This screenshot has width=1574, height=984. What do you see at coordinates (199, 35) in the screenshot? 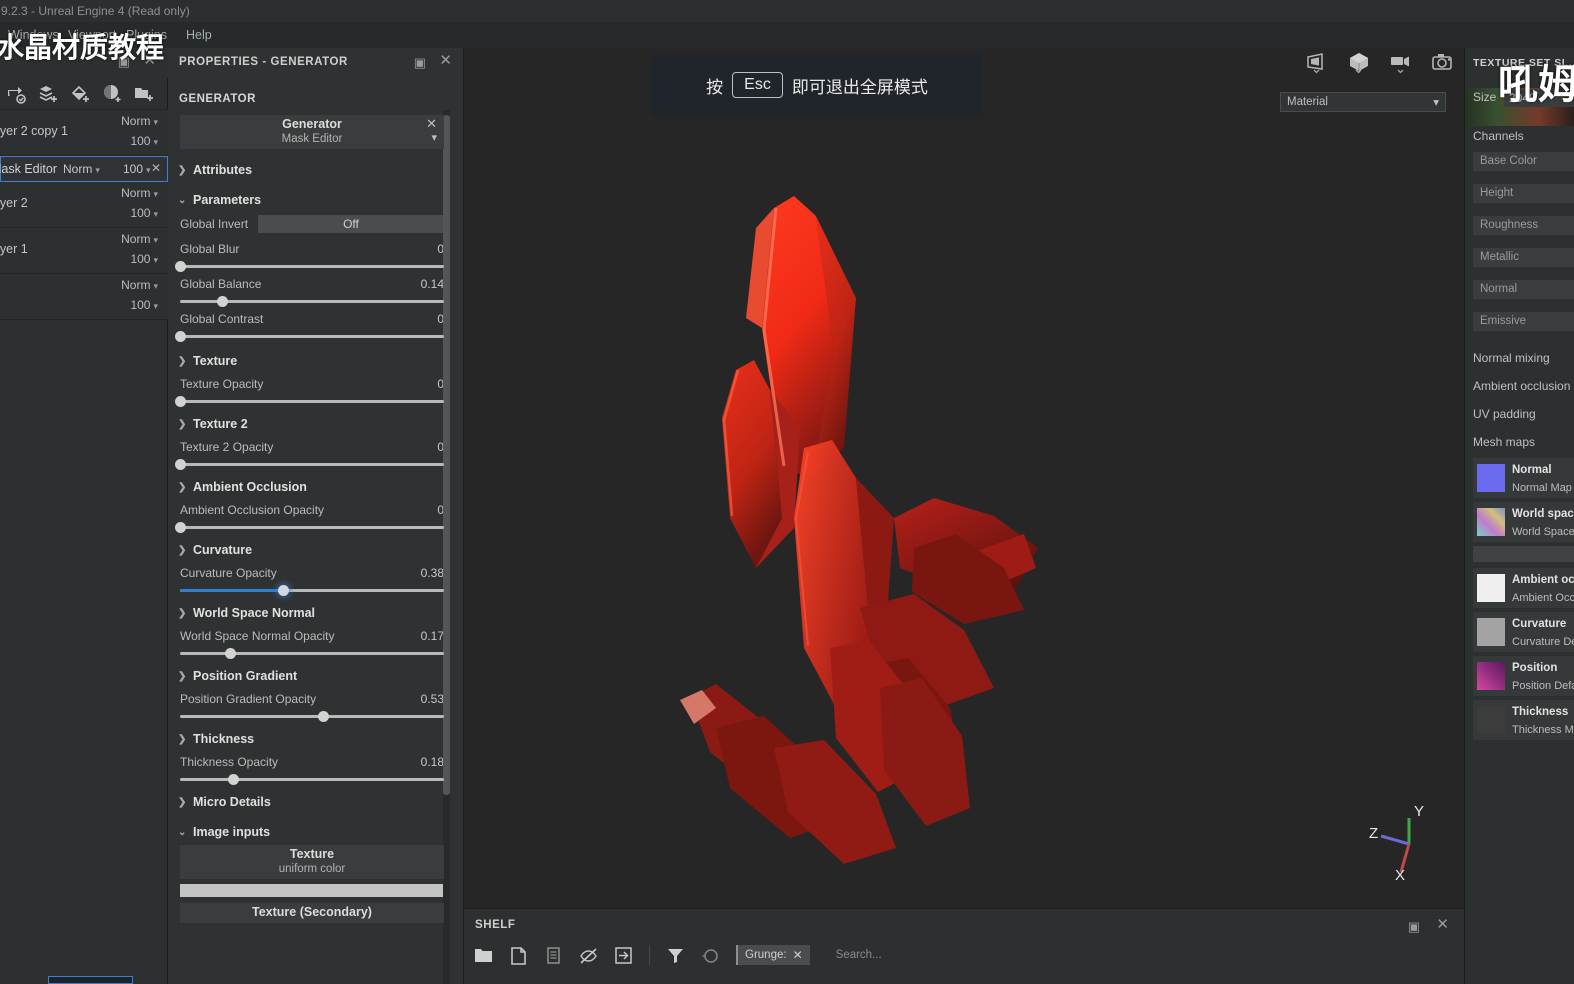
I see `menu-item-help: Help` at bounding box center [199, 35].